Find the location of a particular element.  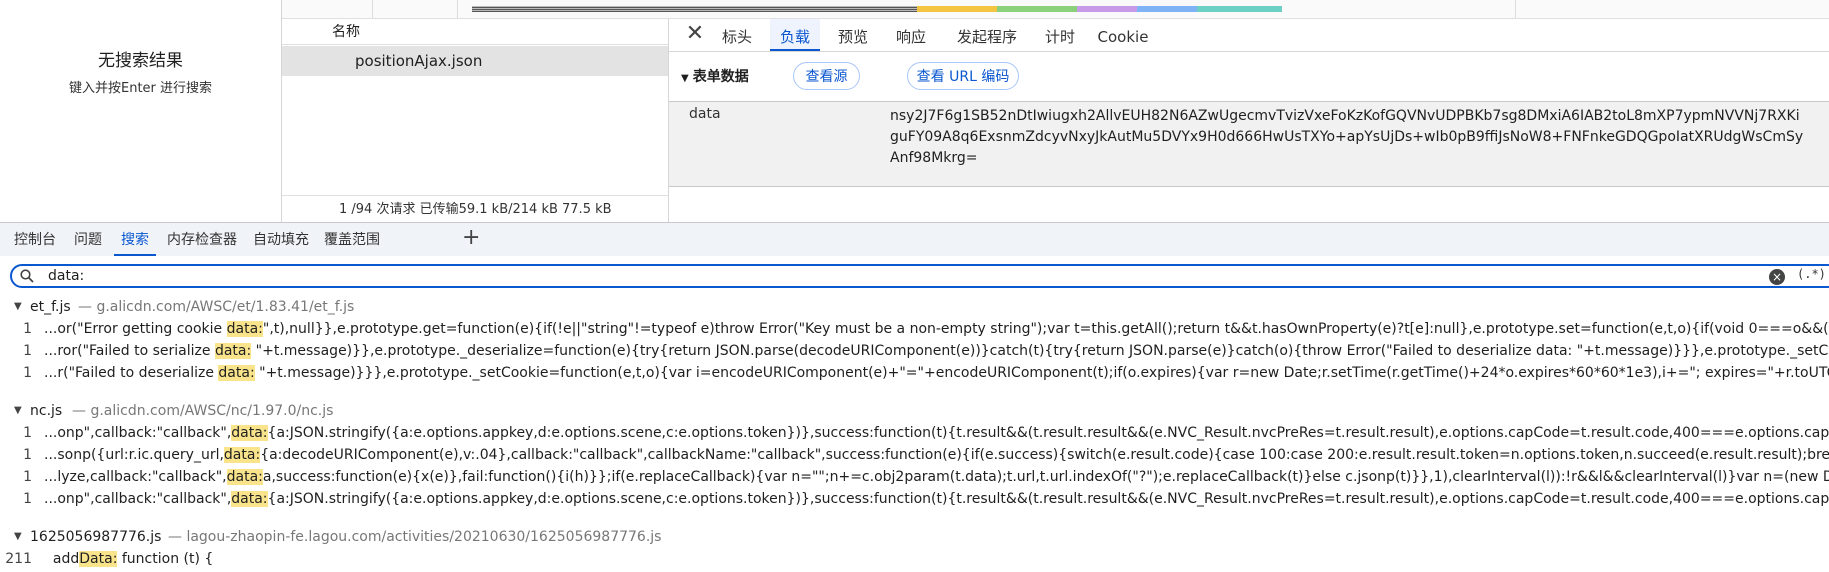

result-file-name: nc.js is located at coordinates (46, 411).